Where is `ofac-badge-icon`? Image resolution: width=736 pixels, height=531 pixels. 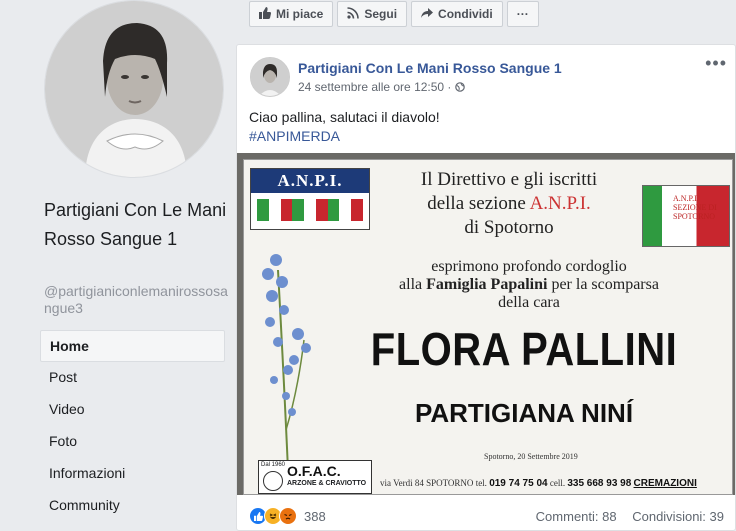
ofac-badge-icon is located at coordinates (273, 481).